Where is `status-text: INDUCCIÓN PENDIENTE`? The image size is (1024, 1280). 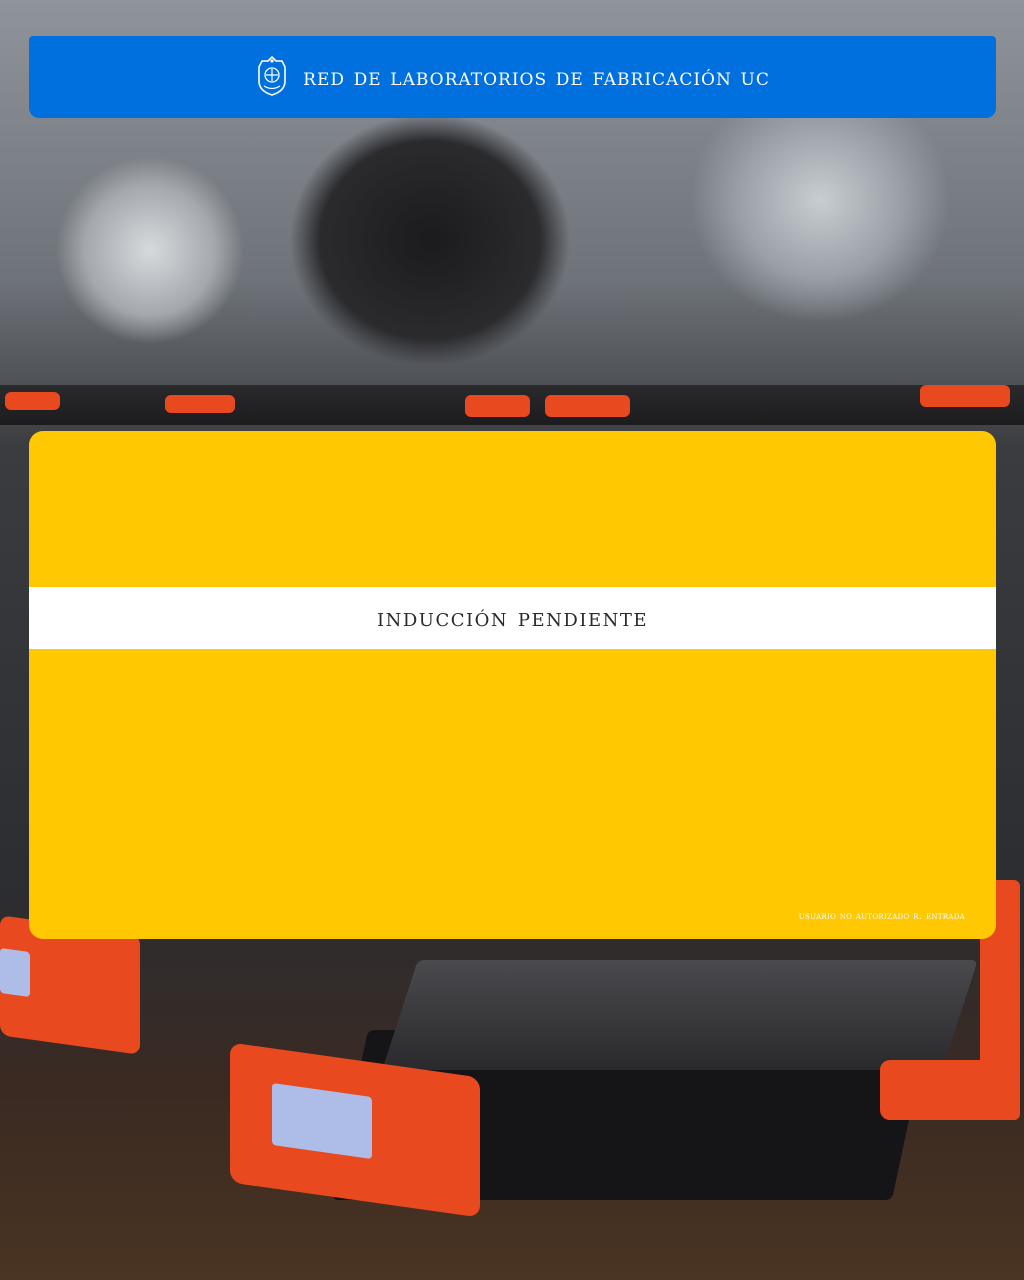
status-text: INDUCCIÓN PENDIENTE is located at coordinates (512, 618).